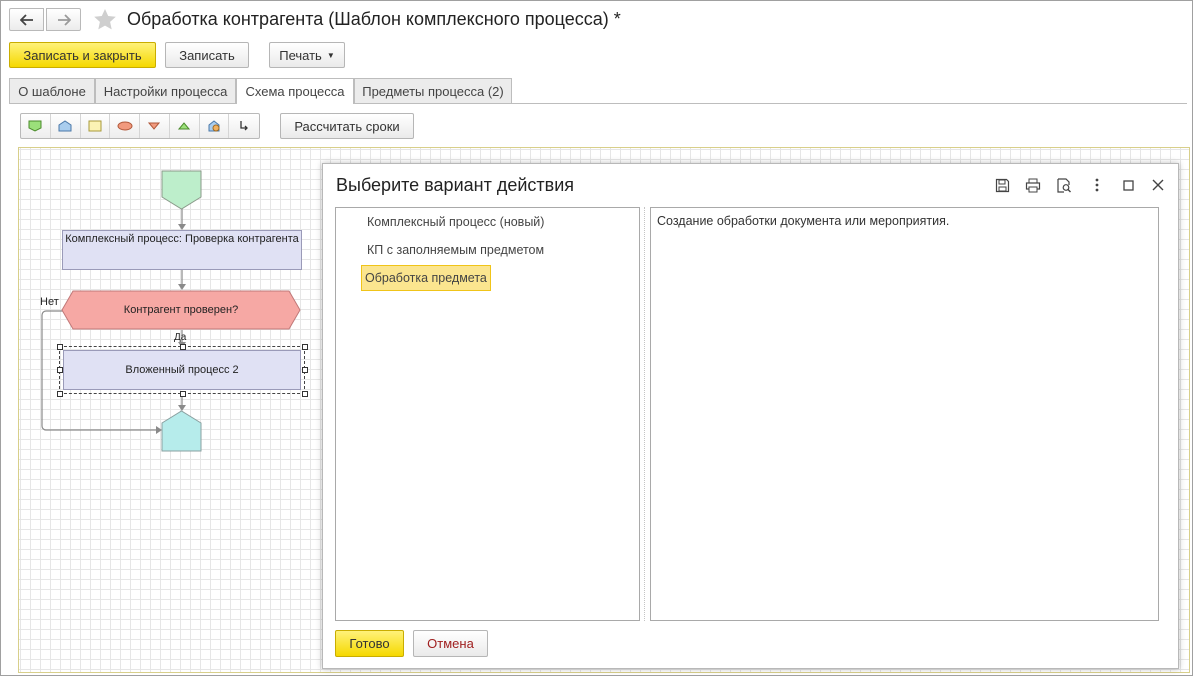  Describe the element at coordinates (1033, 185) in the screenshot. I see `print-icon` at that location.